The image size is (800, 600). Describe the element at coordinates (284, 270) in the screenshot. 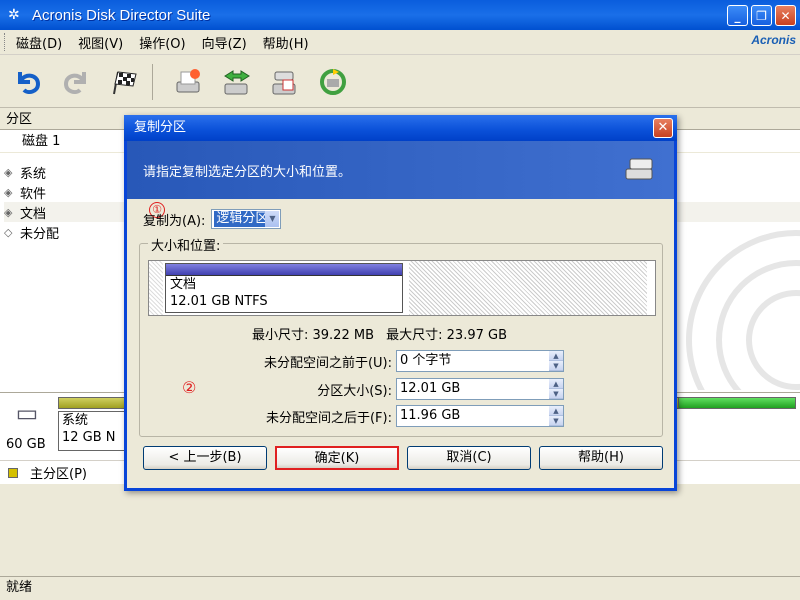

I see `partition-bar` at that location.